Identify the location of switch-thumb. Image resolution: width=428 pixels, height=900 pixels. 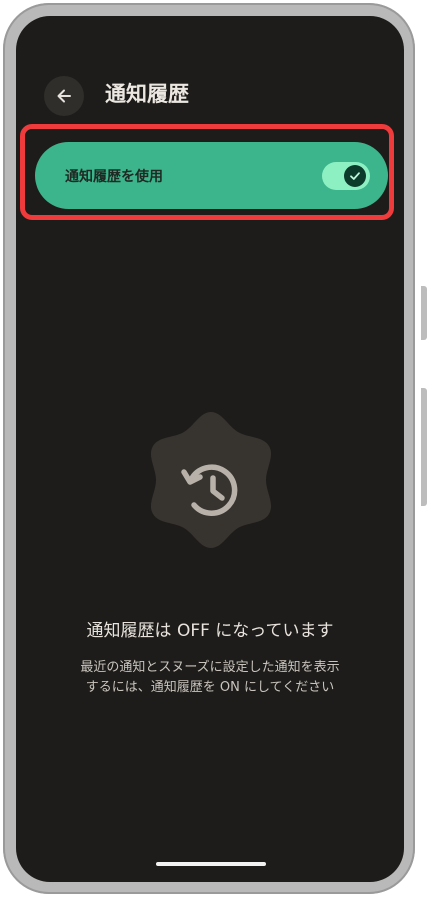
(355, 176).